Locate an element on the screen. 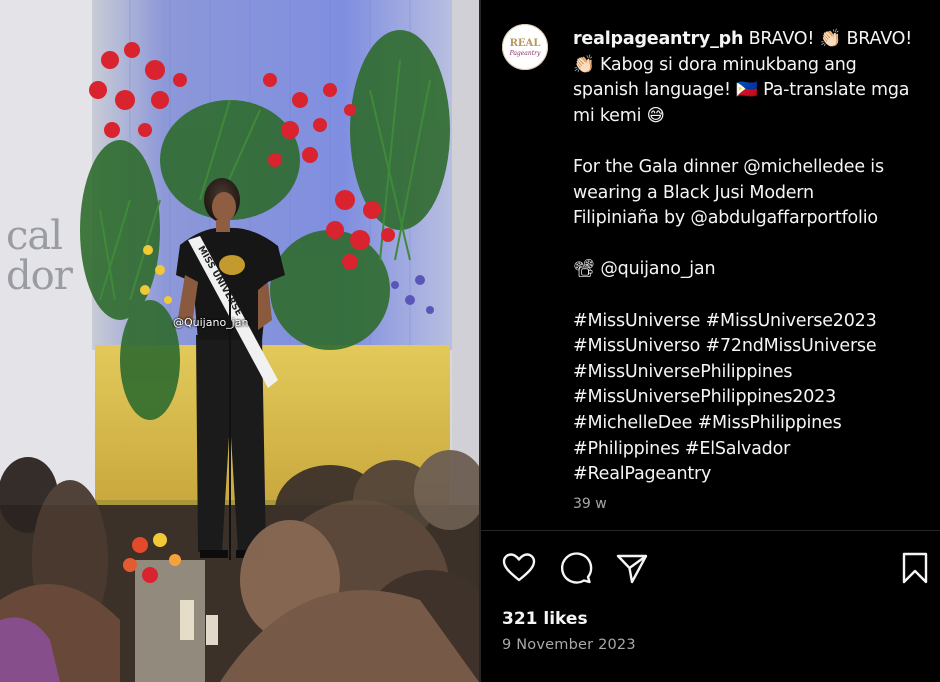 The height and width of the screenshot is (682, 940). avatar: REAL Pageantry is located at coordinates (525, 47).